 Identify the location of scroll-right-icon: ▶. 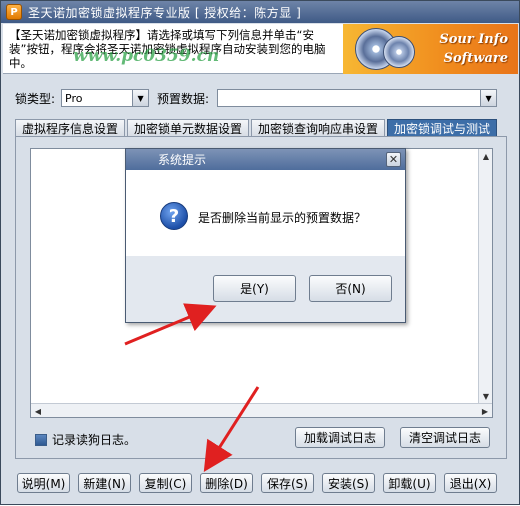
(485, 411).